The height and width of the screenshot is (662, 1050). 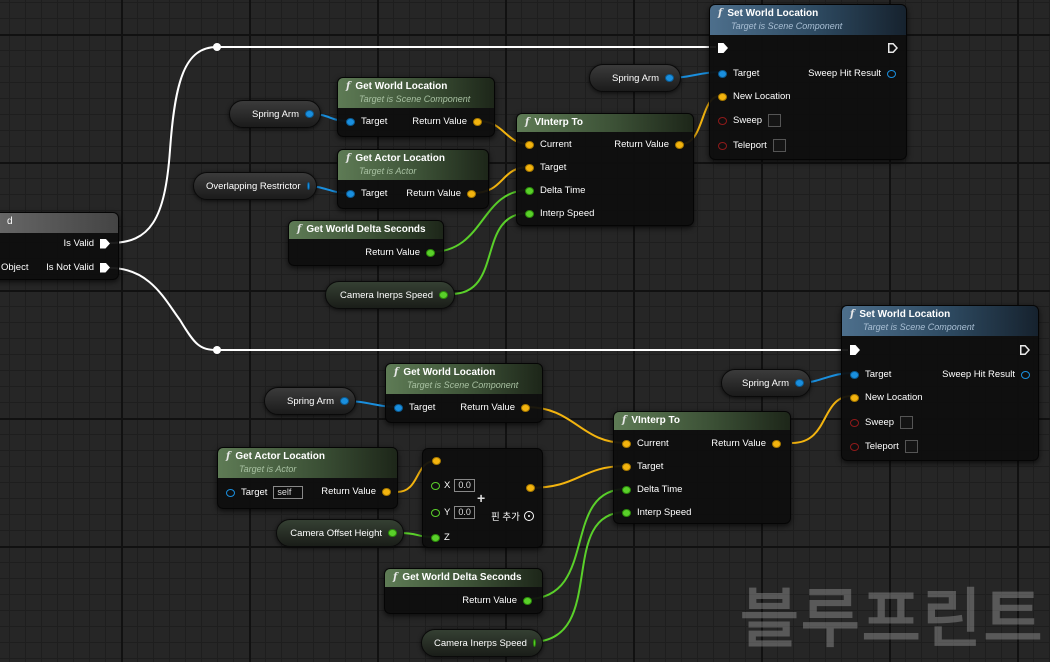 What do you see at coordinates (1025, 350) in the screenshot?
I see `exec-out-row` at bounding box center [1025, 350].